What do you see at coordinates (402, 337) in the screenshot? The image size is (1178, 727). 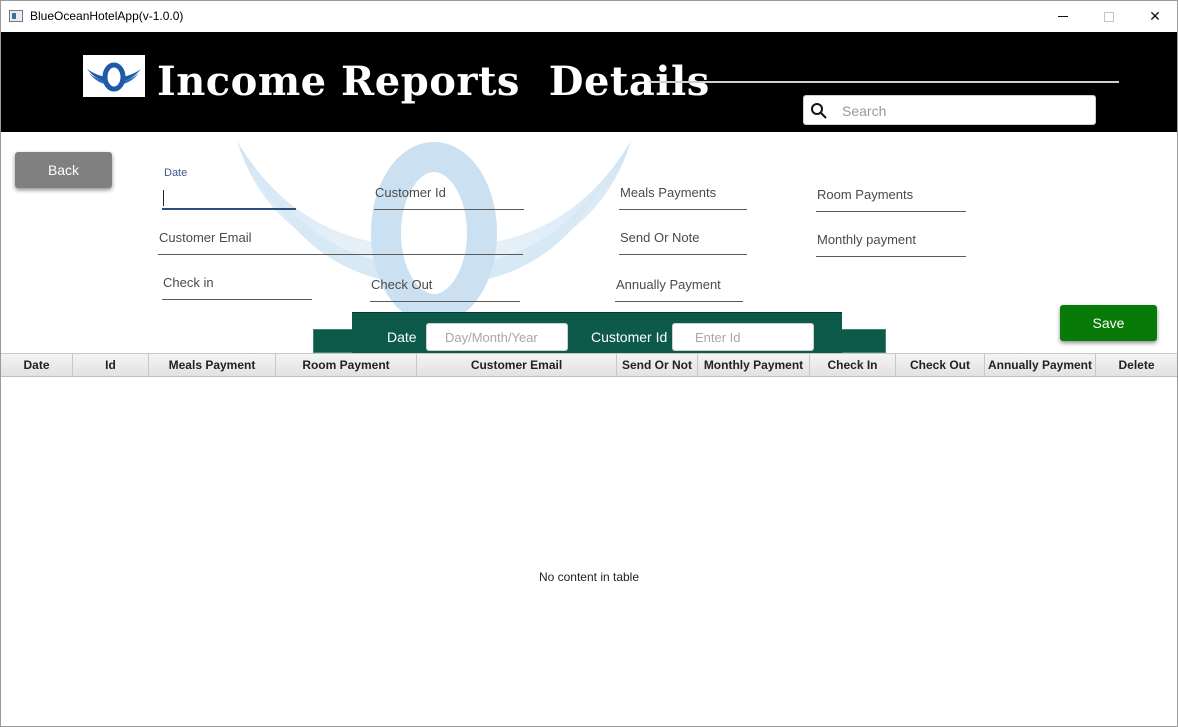 I see `filter-date-label: Date` at bounding box center [402, 337].